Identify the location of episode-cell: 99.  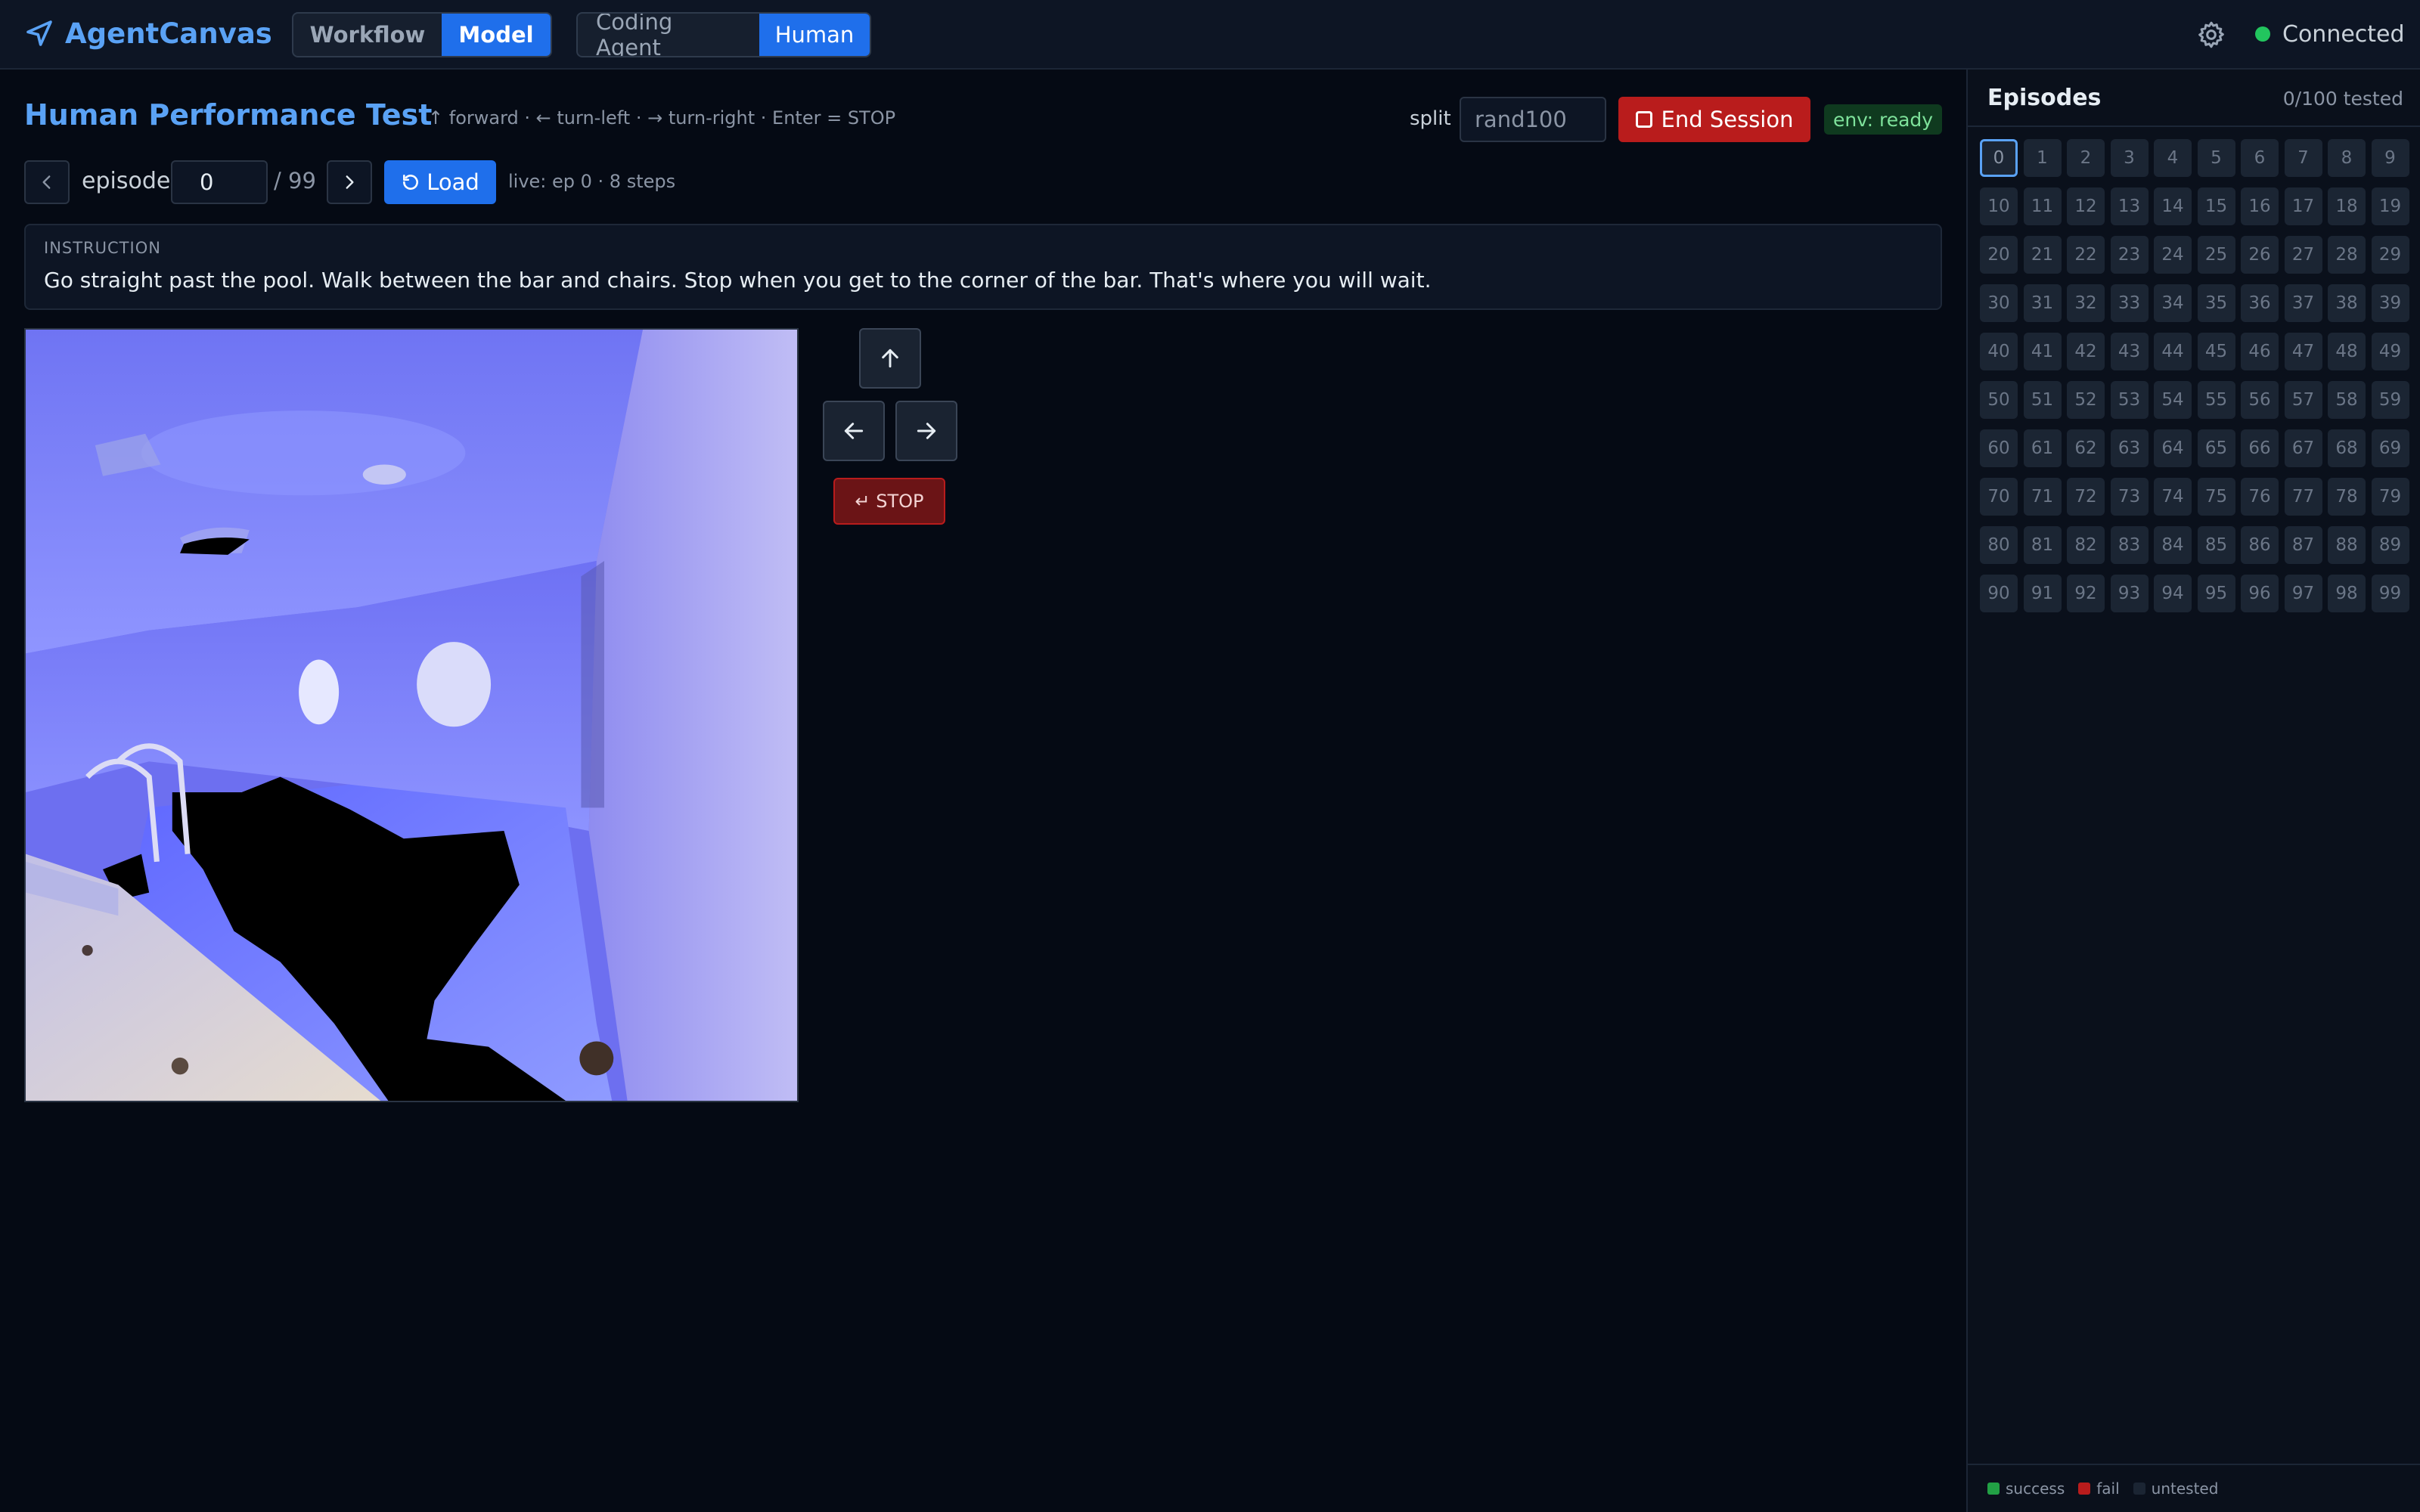
(2390, 593).